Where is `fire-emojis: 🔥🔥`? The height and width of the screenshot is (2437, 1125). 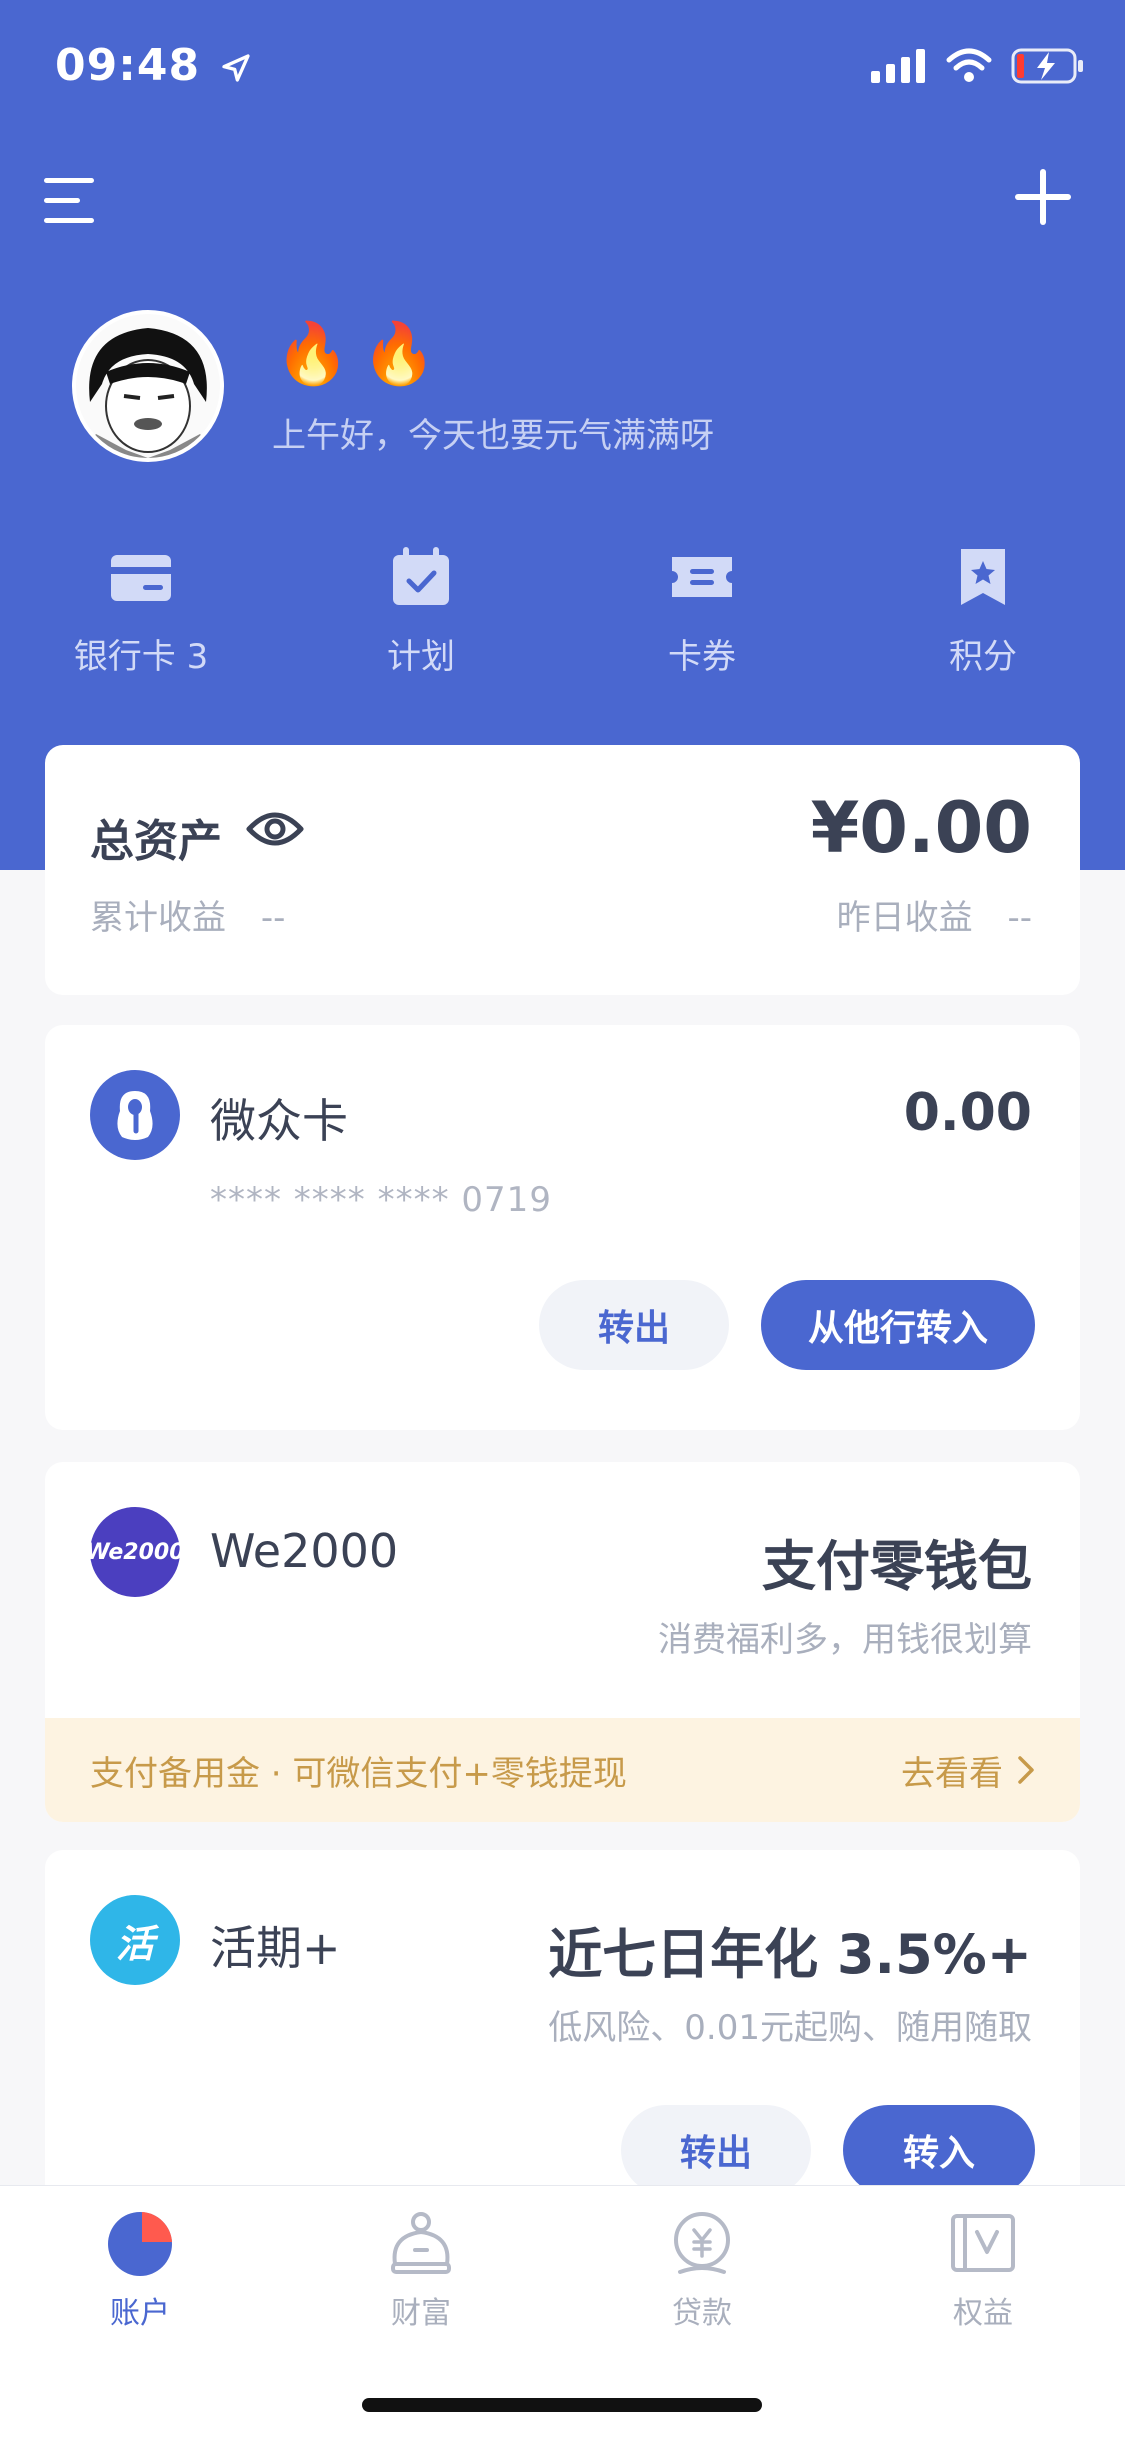
fire-emojis: 🔥🔥 is located at coordinates (362, 354).